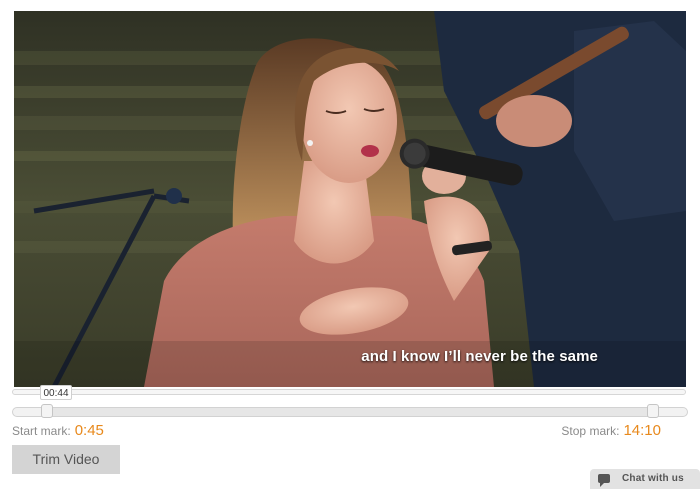 The width and height of the screenshot is (700, 489). I want to click on chat-widget: Chat with us, so click(645, 479).